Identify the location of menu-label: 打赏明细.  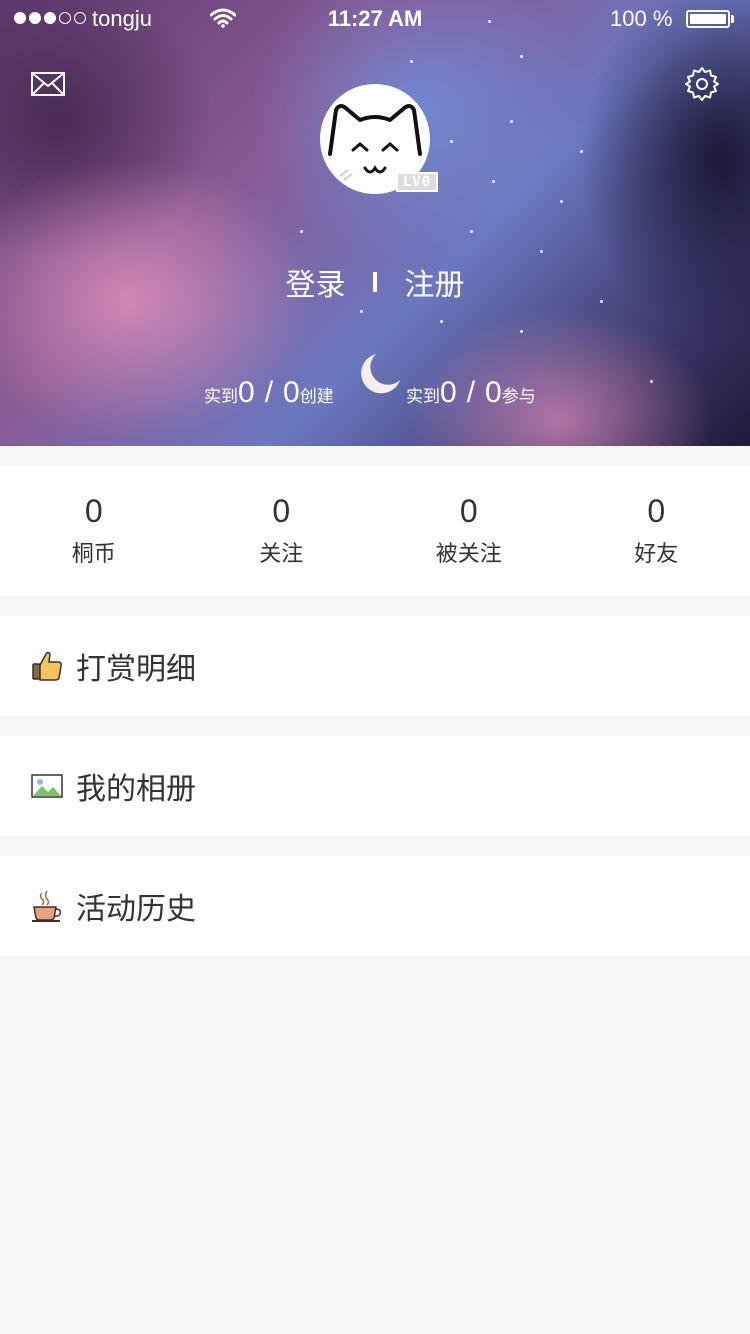
(136, 669).